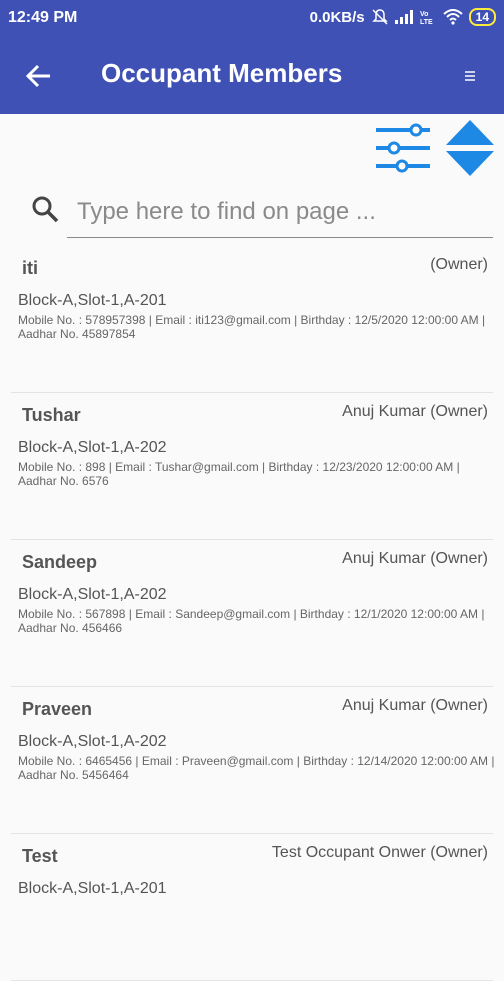  Describe the element at coordinates (45, 209) in the screenshot. I see `search-icon` at that location.